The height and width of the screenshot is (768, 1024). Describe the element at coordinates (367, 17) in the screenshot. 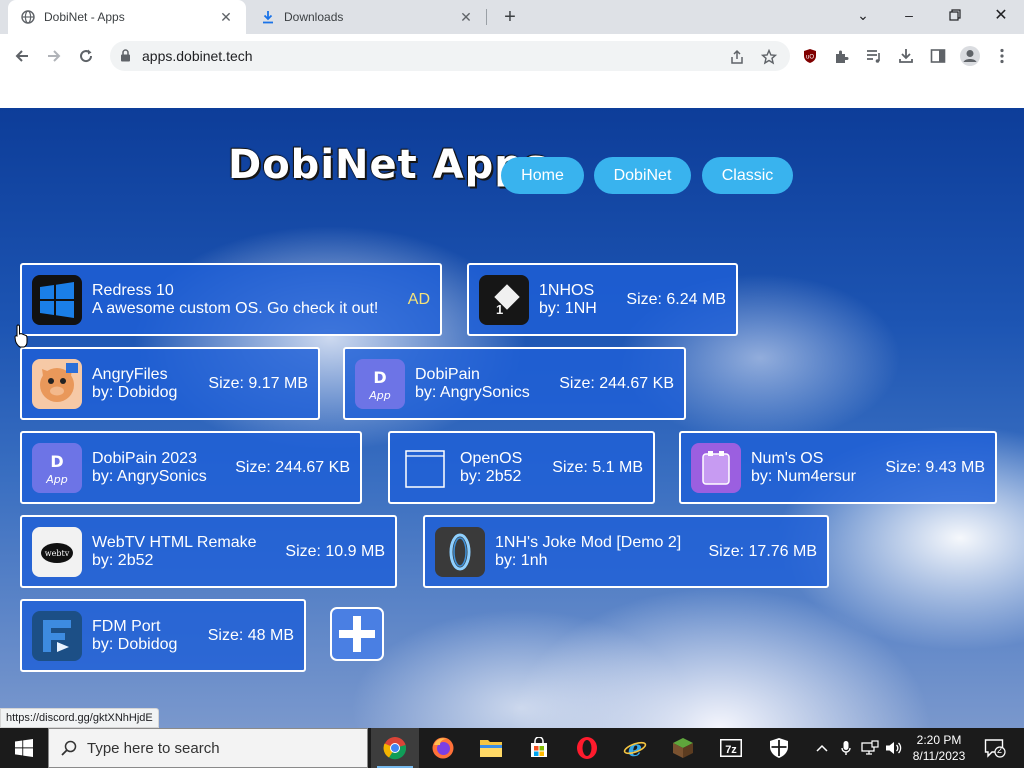

I see `tab-downloads: Downloads ✕` at that location.